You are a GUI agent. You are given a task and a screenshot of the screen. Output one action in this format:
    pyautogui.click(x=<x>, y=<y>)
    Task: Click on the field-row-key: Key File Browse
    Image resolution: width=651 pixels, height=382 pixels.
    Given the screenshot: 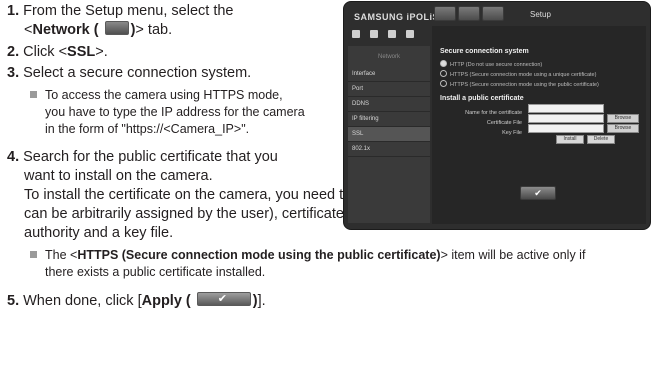 What is the action you would take?
    pyautogui.click(x=540, y=130)
    